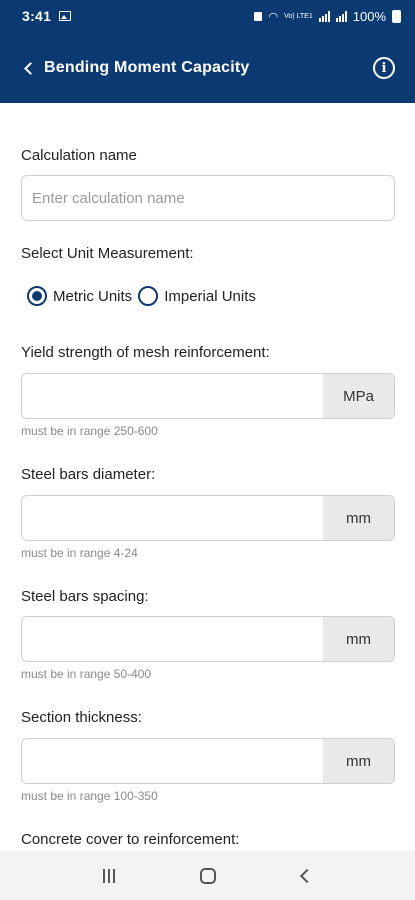 The image size is (415, 900). What do you see at coordinates (65, 16) in the screenshot?
I see `gallery-notification-icon` at bounding box center [65, 16].